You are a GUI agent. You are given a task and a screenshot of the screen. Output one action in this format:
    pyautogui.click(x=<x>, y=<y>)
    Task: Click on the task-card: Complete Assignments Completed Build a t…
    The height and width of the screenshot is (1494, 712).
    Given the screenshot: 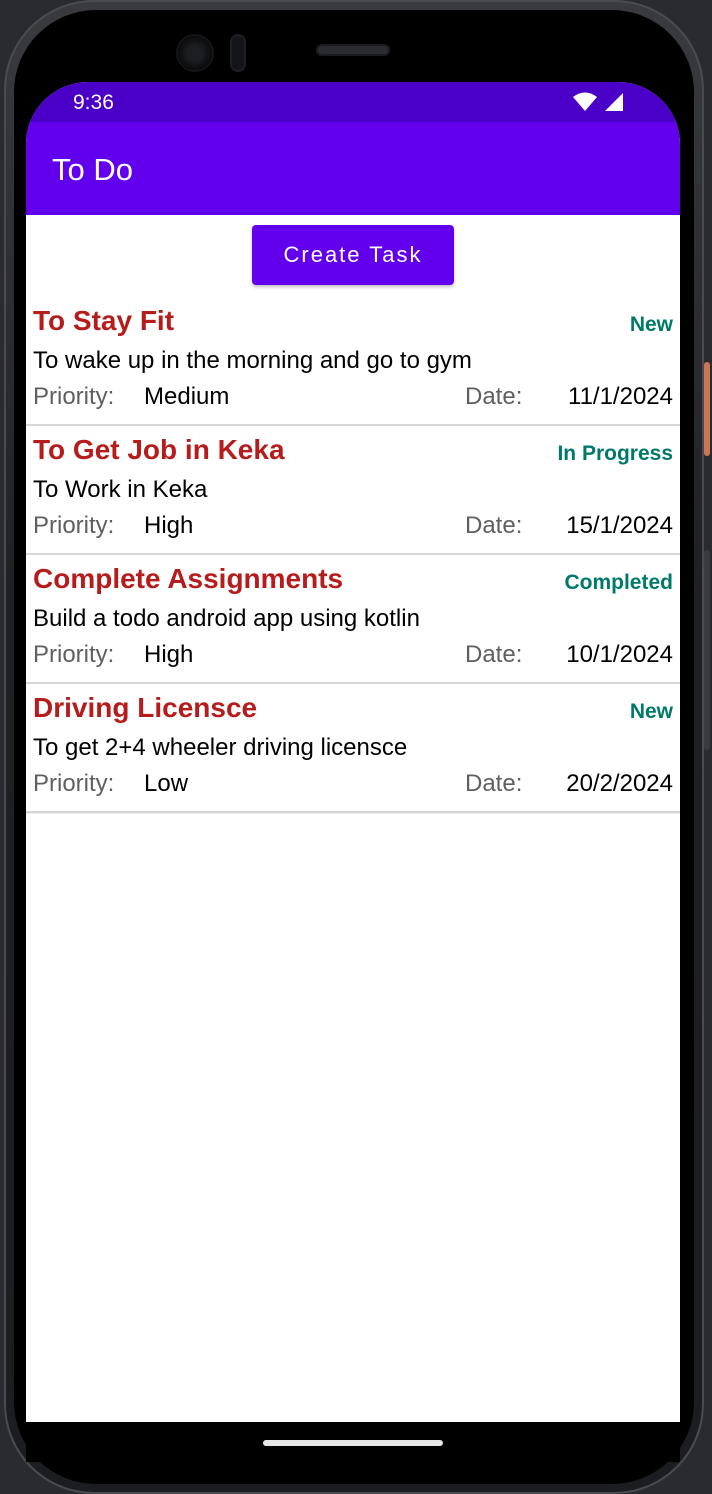 What is the action you would take?
    pyautogui.click(x=353, y=619)
    